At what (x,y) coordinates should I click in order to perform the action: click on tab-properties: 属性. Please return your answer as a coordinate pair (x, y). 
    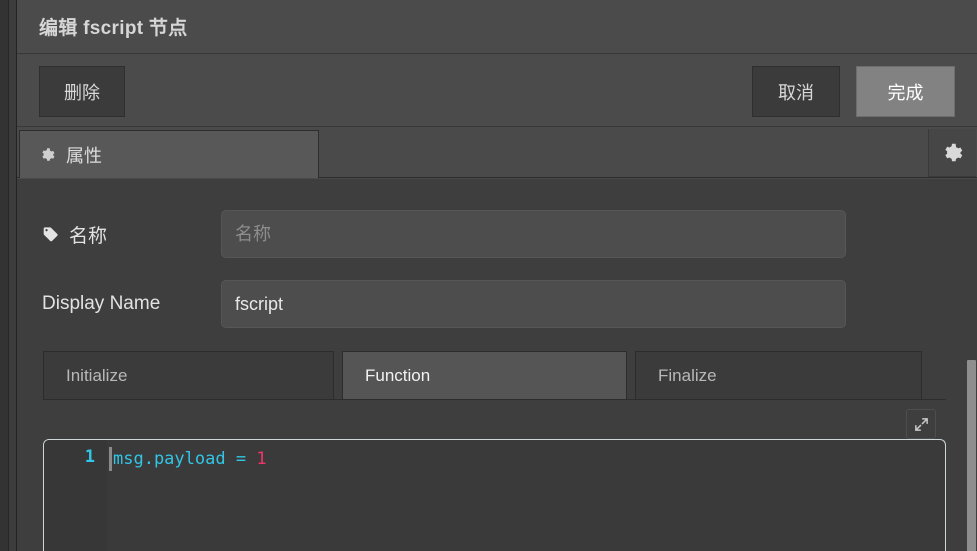
    Looking at the image, I should click on (169, 154).